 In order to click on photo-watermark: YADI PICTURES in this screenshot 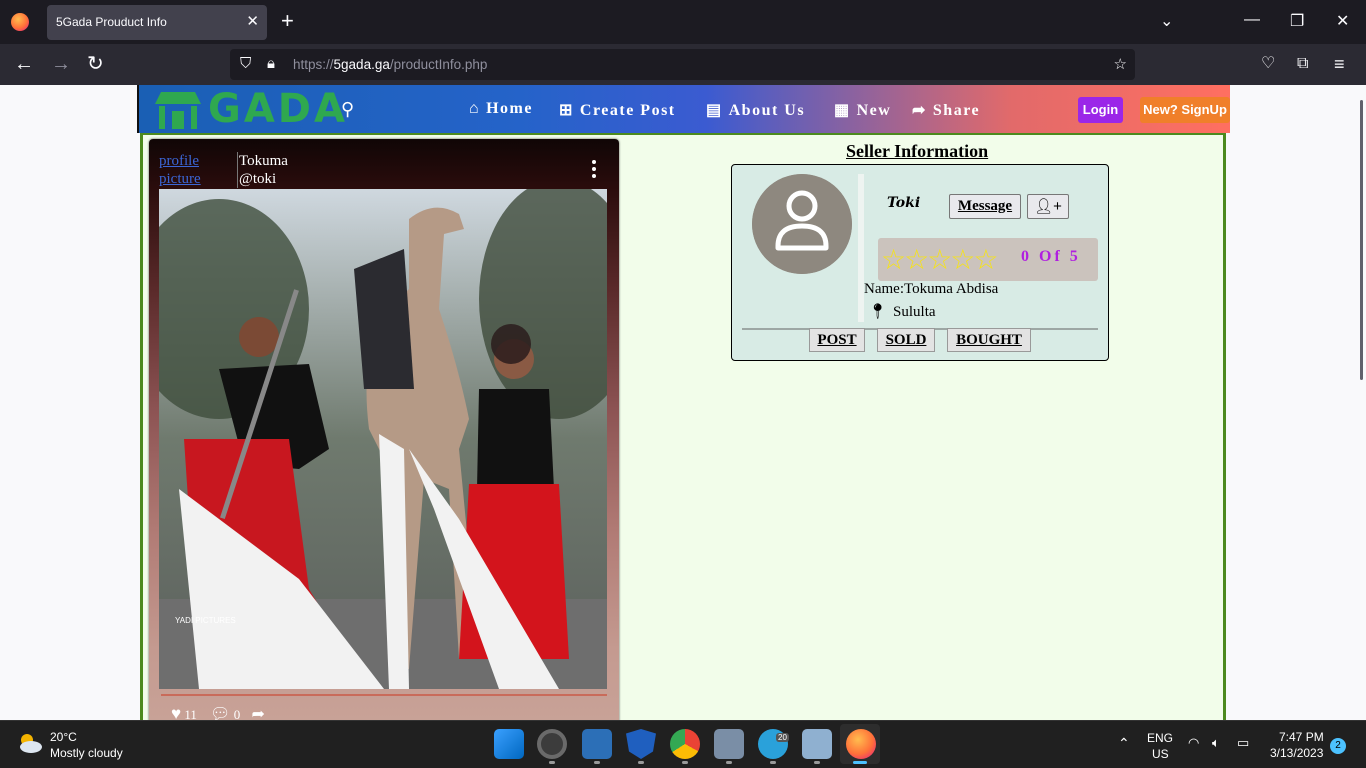, I will do `click(205, 620)`.